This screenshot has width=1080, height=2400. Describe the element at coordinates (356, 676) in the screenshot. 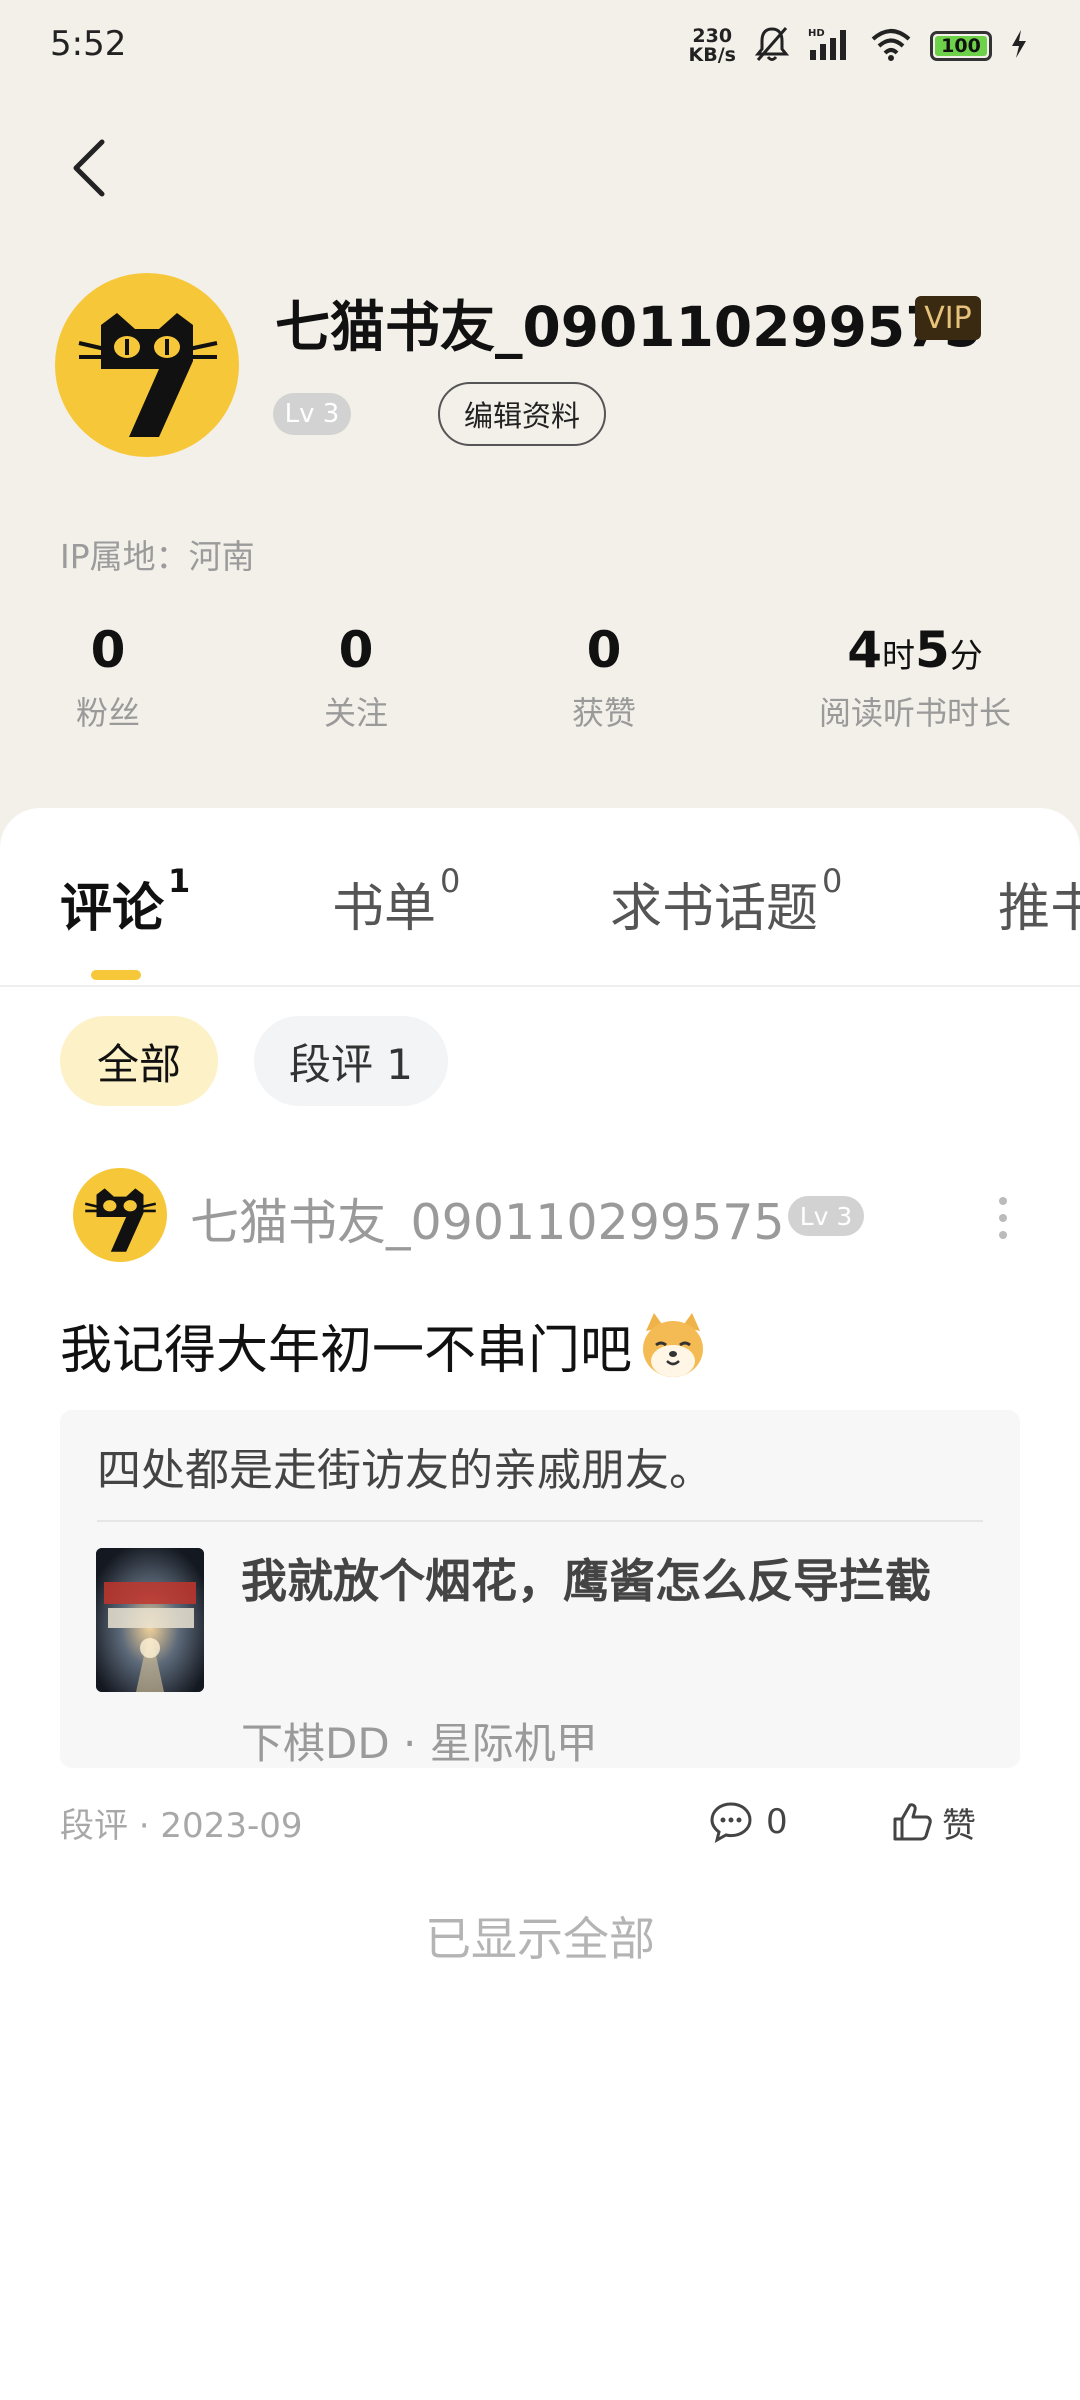

I see `stat-following: 0 关注` at that location.